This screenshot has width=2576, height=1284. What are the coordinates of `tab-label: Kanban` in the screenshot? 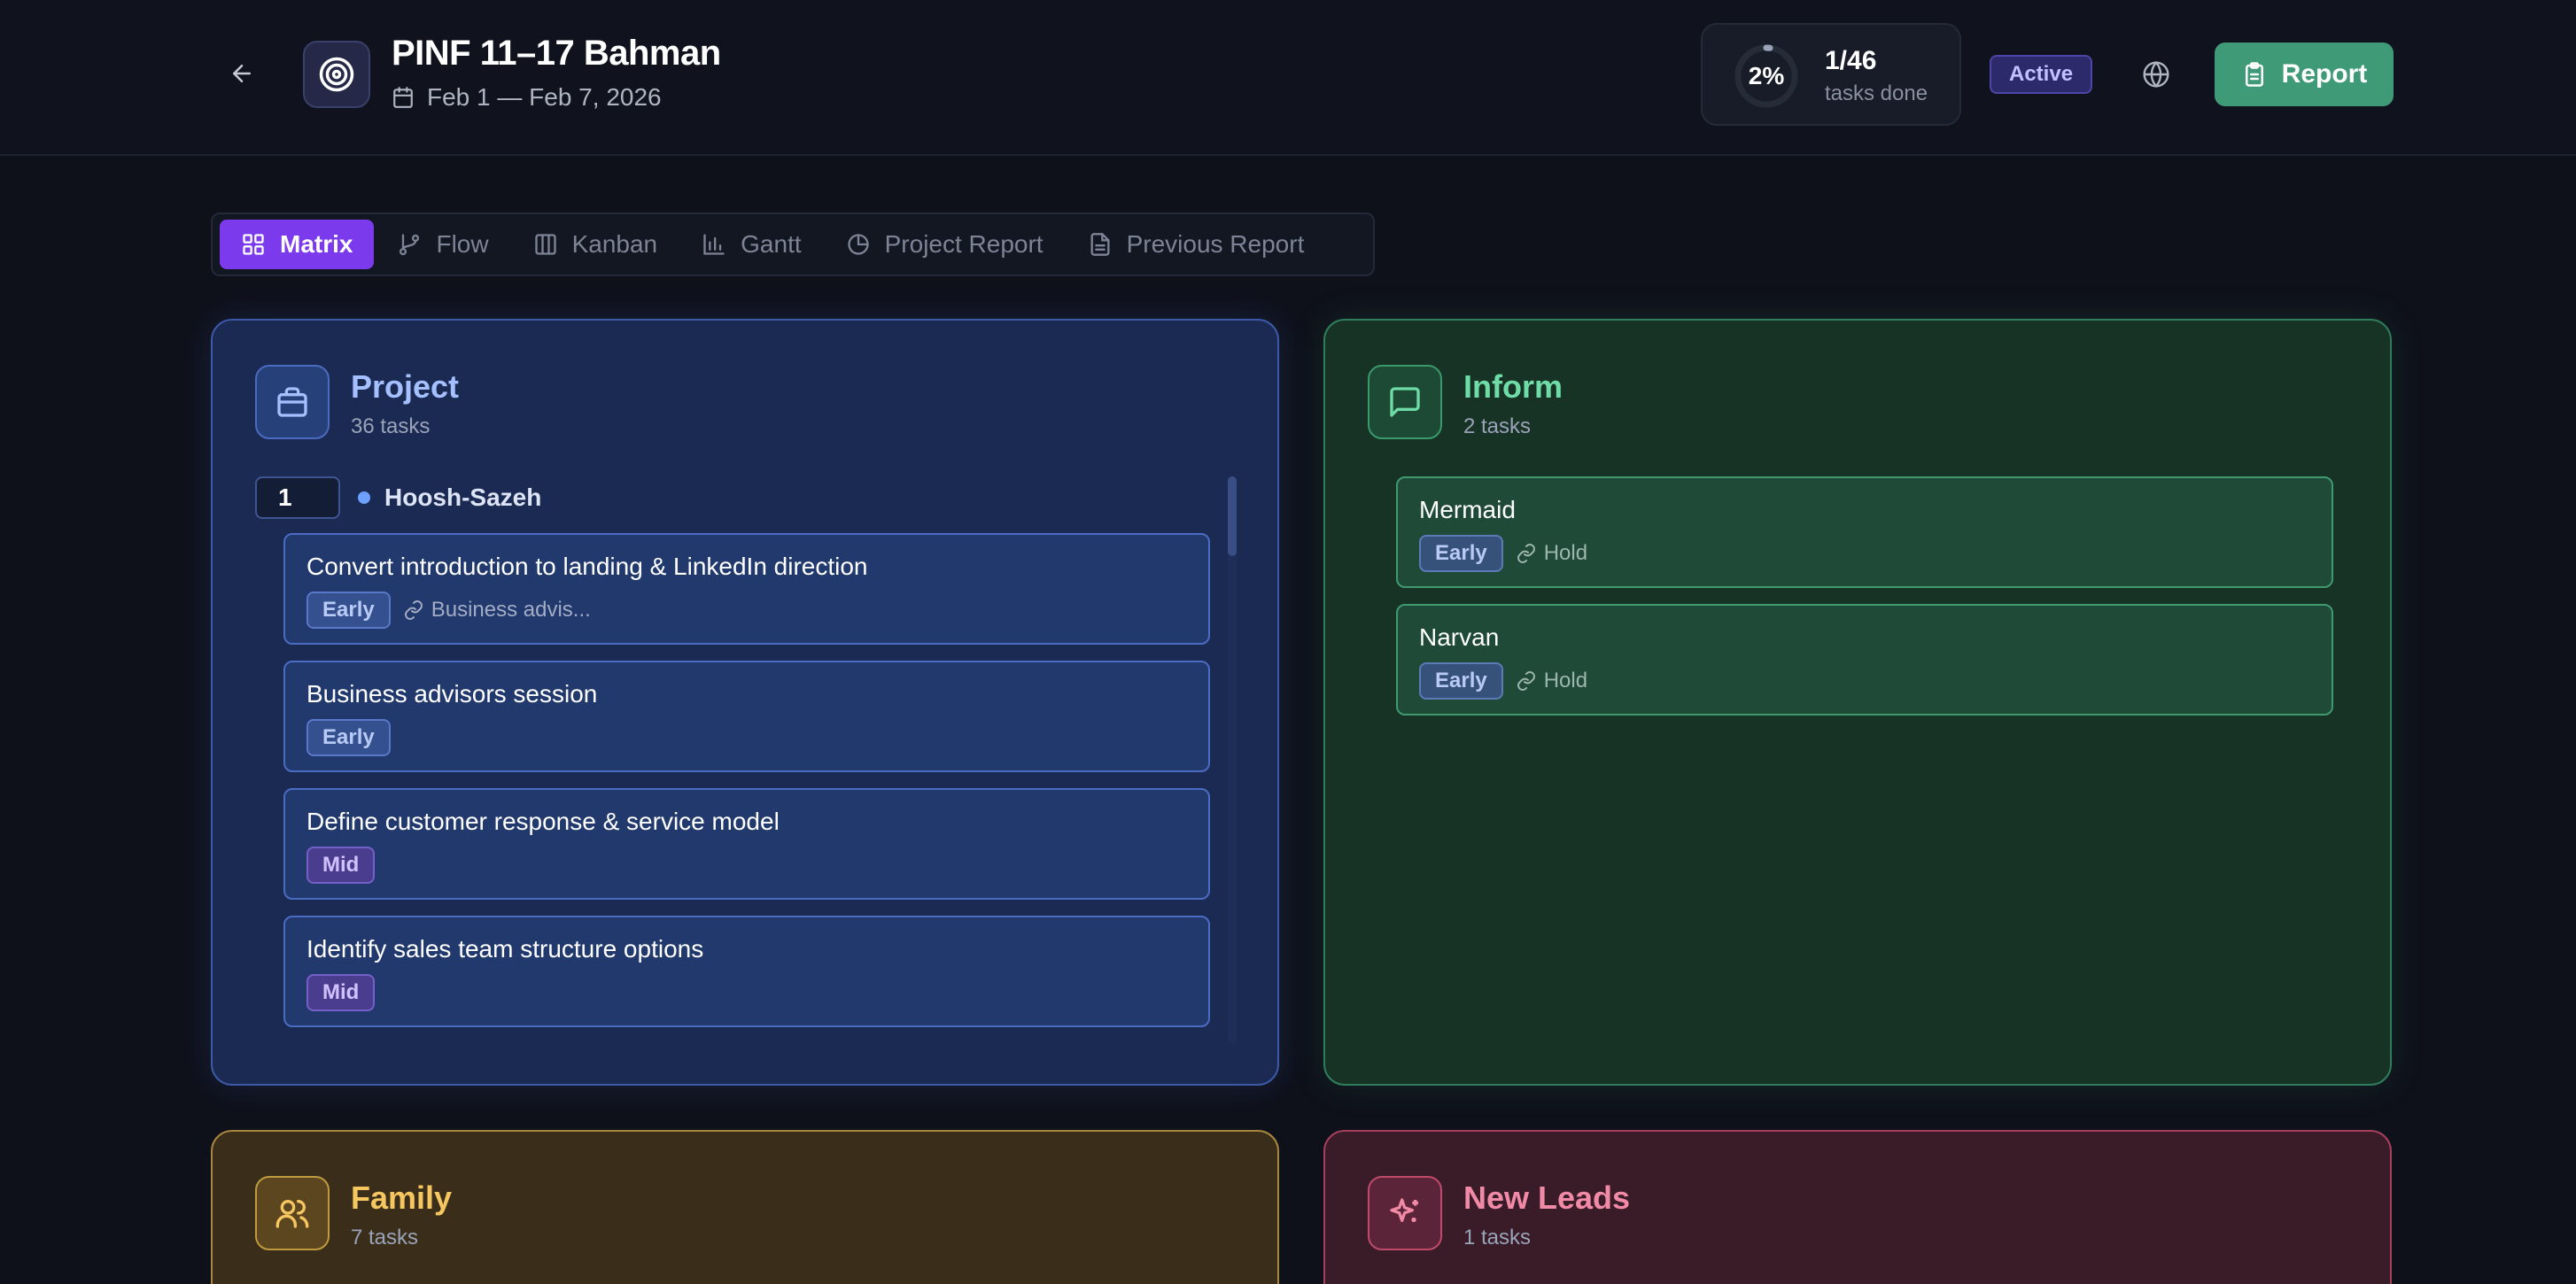 It's located at (614, 244).